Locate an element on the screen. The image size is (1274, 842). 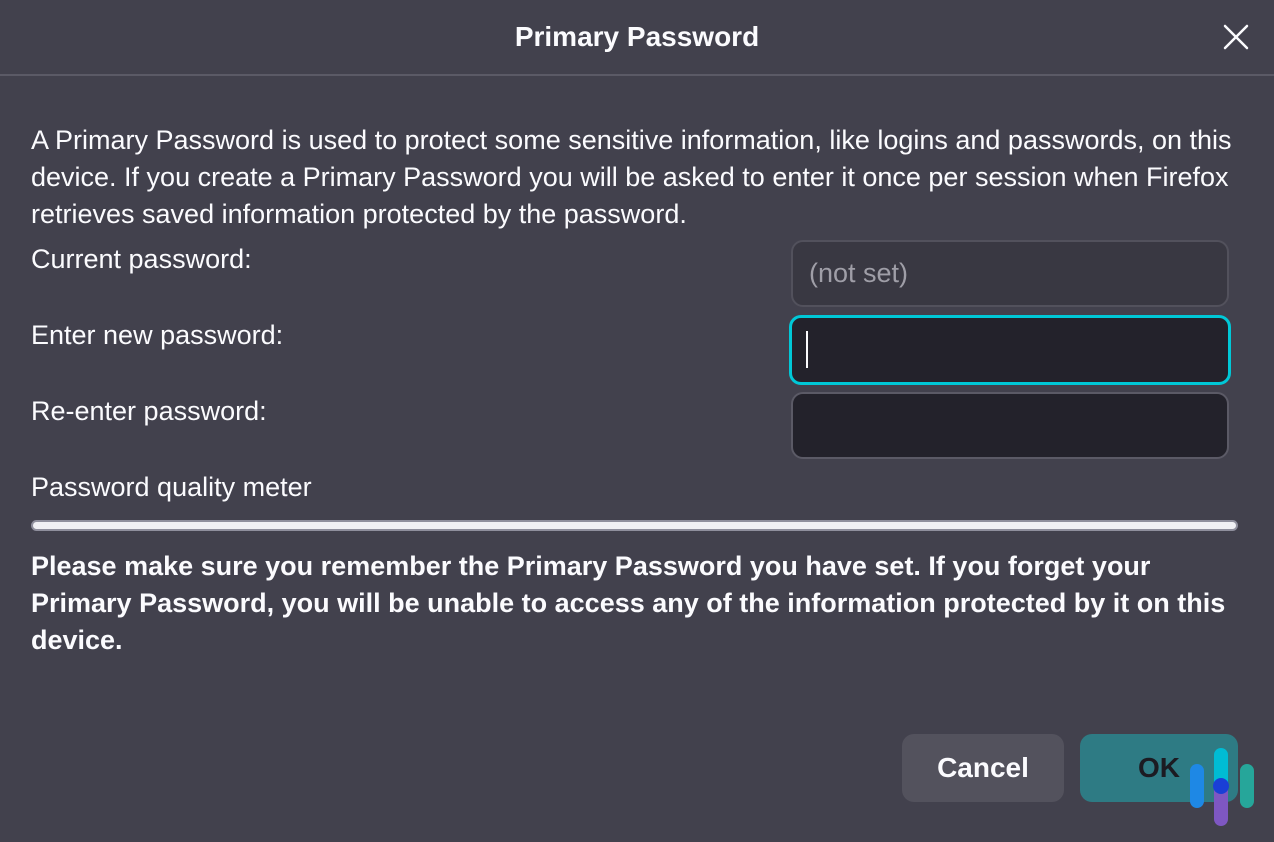
close-icon is located at coordinates (1236, 37).